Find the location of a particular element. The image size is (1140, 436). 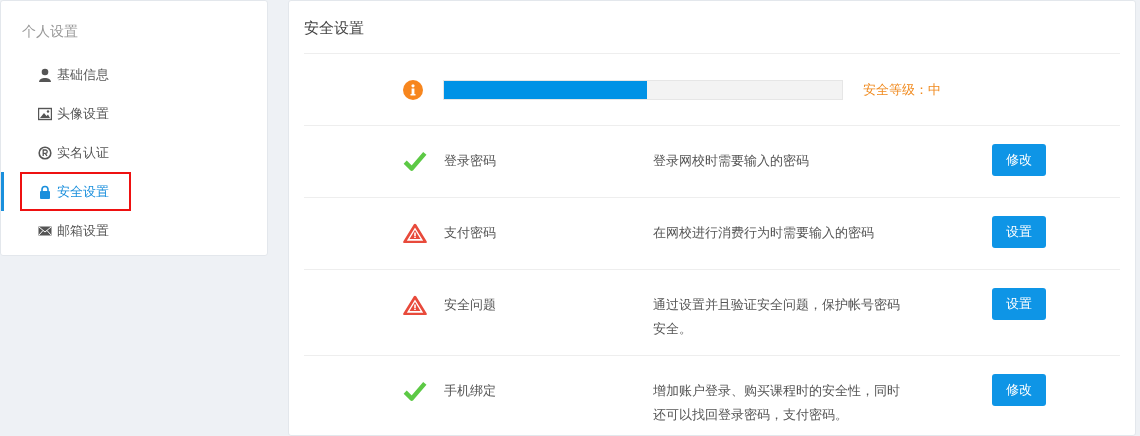

setting-description: 增加账户登录、购买课程时的安全性，同时还可以找回登录密码，支付密码。 is located at coordinates (777, 403).